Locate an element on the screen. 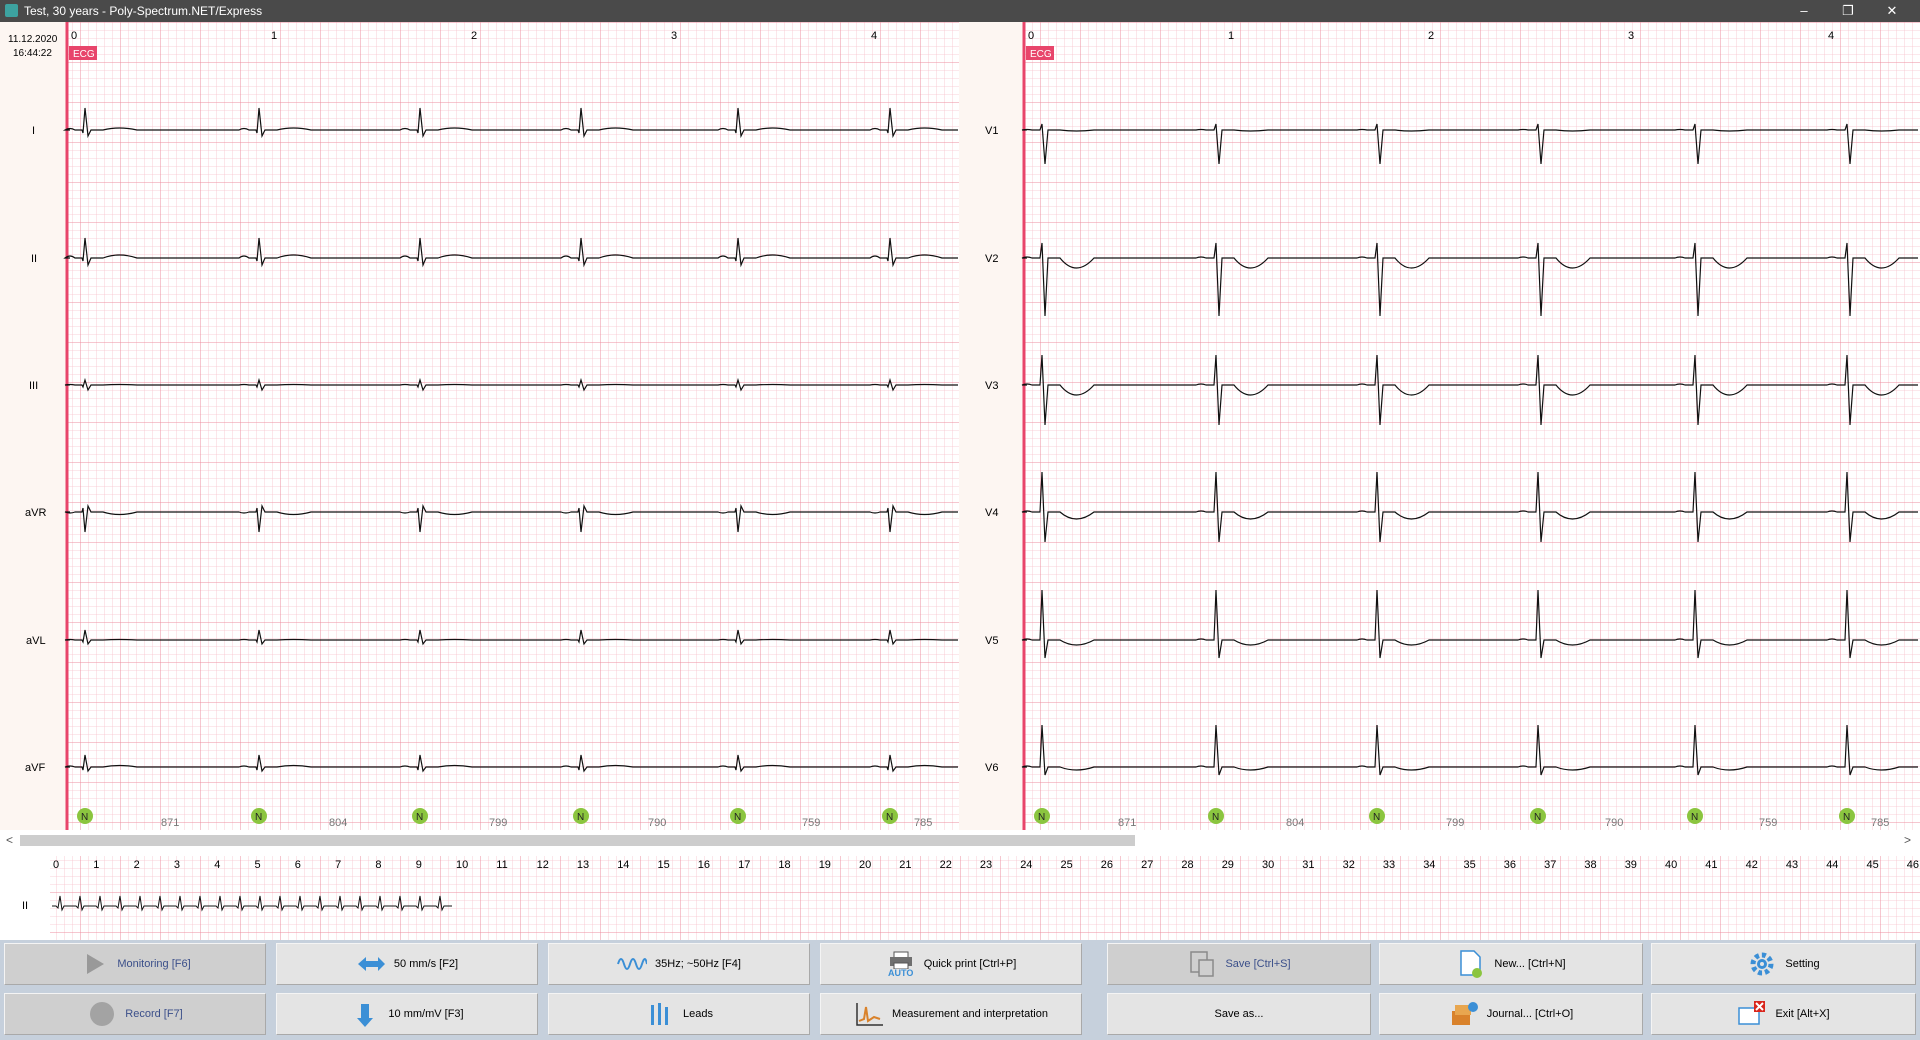  measurement-button: Measurement and interpretation is located at coordinates (951, 1014).